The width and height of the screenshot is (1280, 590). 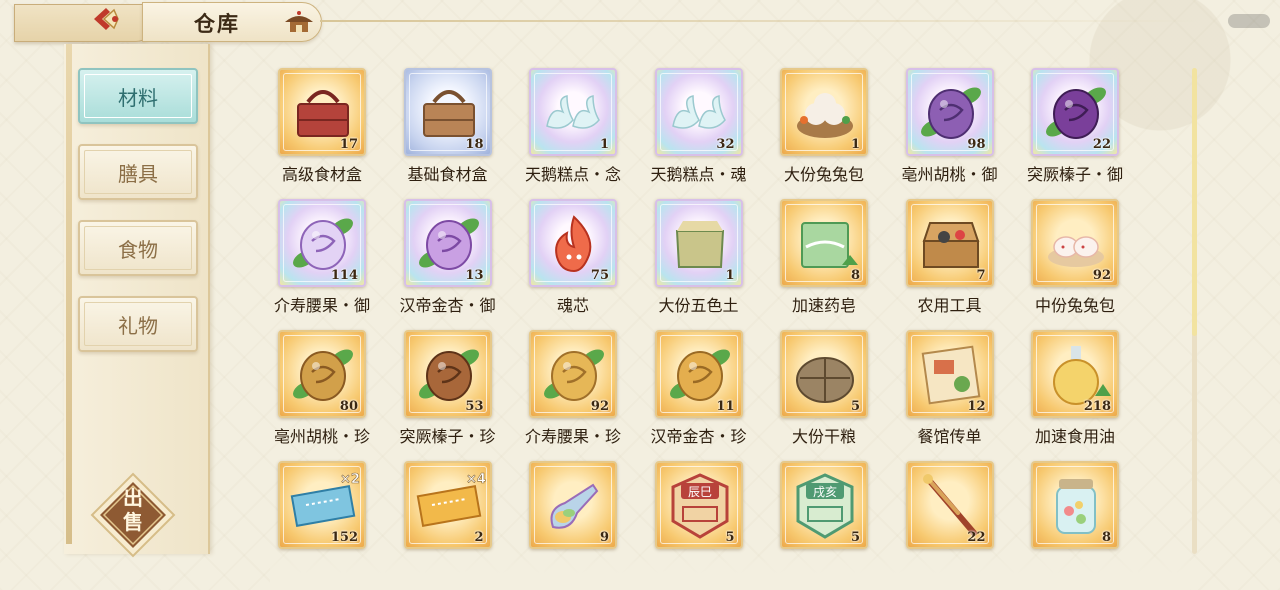 What do you see at coordinates (138, 172) in the screenshot?
I see `tab-tableware: 膳具` at bounding box center [138, 172].